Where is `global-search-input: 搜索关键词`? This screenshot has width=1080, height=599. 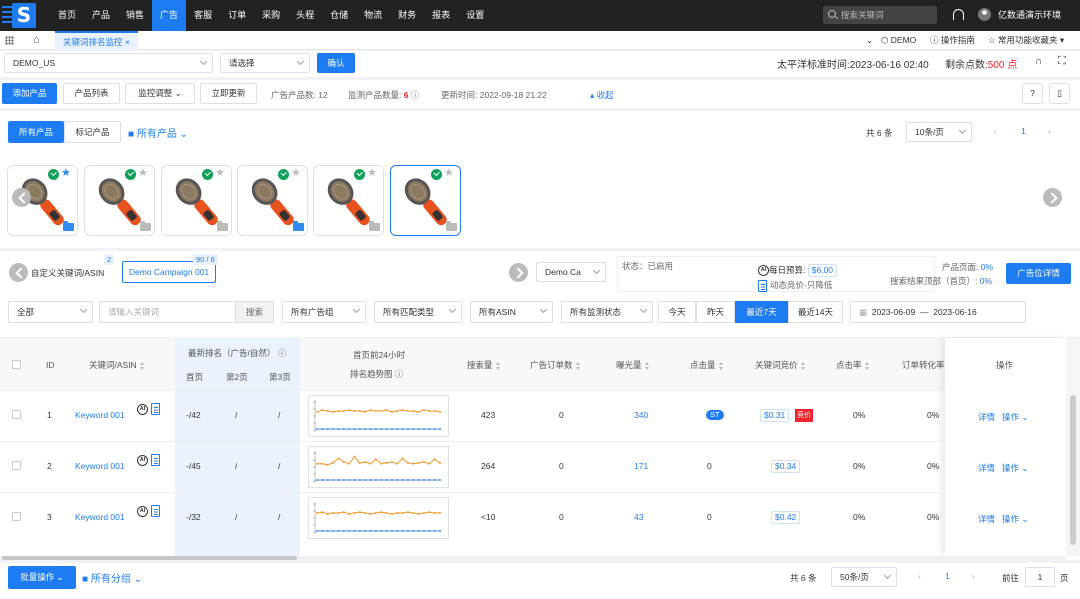
global-search-input: 搜索关键词 is located at coordinates (880, 15).